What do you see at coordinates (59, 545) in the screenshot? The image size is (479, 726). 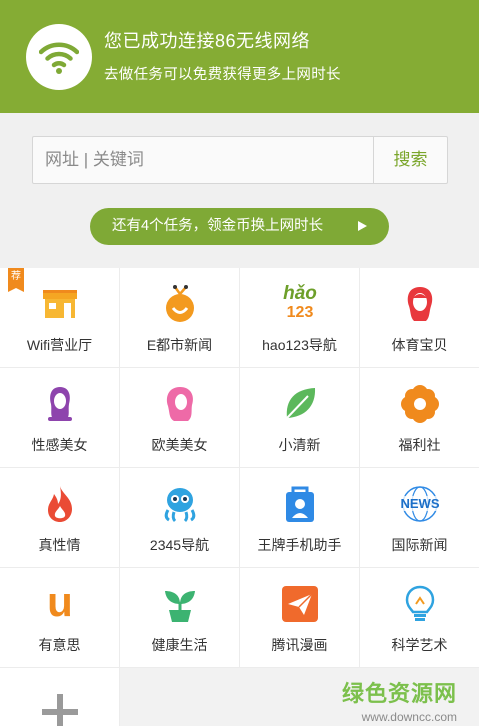 I see `grid-item-label: 真性情` at bounding box center [59, 545].